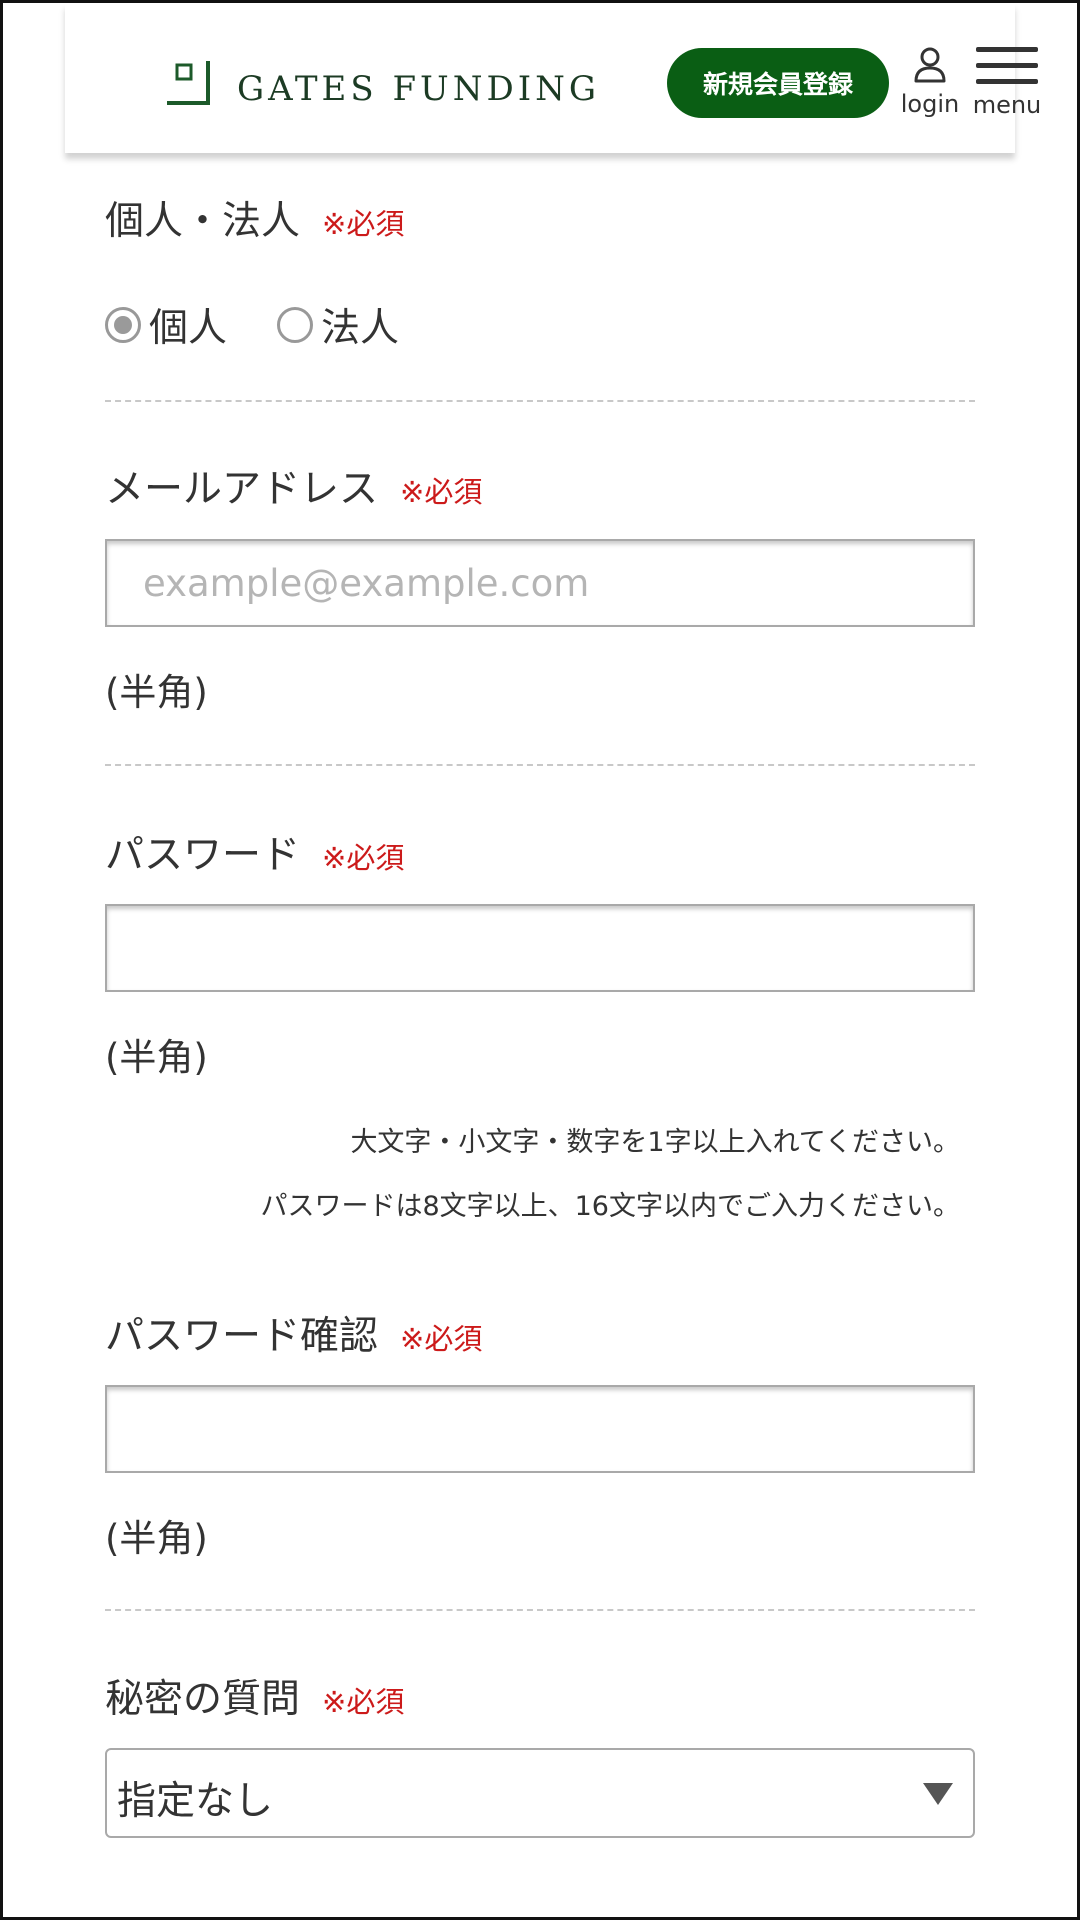 The image size is (1080, 1920). What do you see at coordinates (540, 583) in the screenshot?
I see `email-input` at bounding box center [540, 583].